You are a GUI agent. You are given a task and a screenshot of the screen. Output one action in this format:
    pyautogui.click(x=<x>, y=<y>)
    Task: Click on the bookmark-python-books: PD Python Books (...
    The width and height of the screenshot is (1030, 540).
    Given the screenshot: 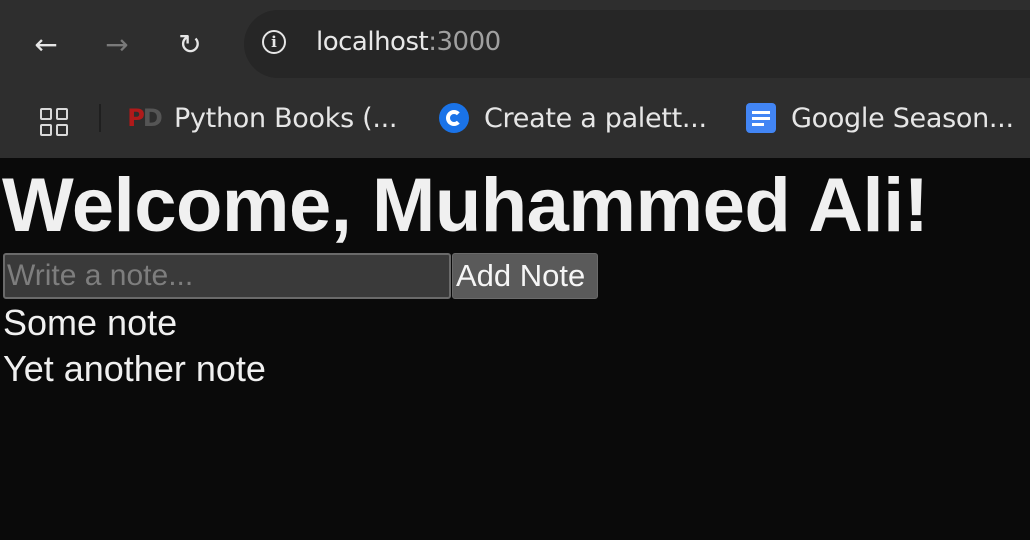 What is the action you would take?
    pyautogui.click(x=262, y=118)
    